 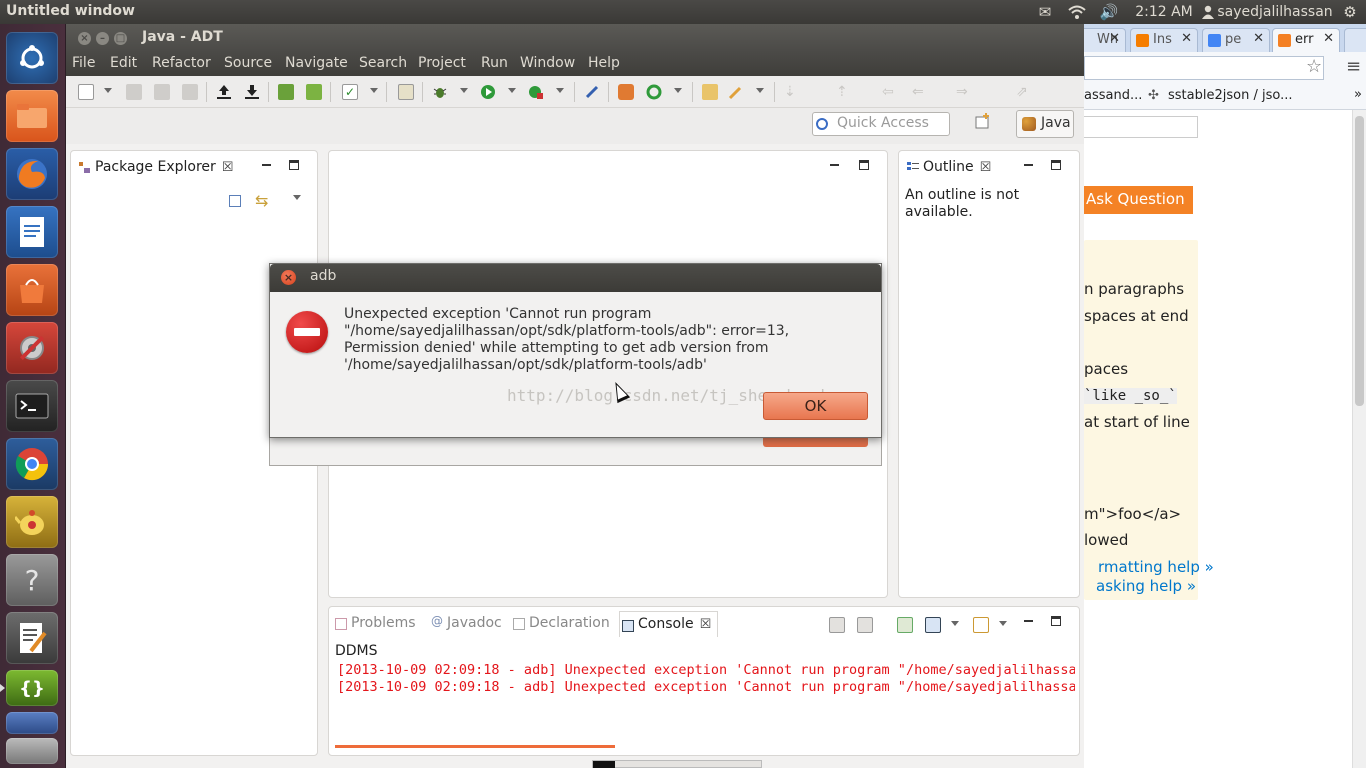 What do you see at coordinates (134, 92) in the screenshot?
I see `save-icon` at bounding box center [134, 92].